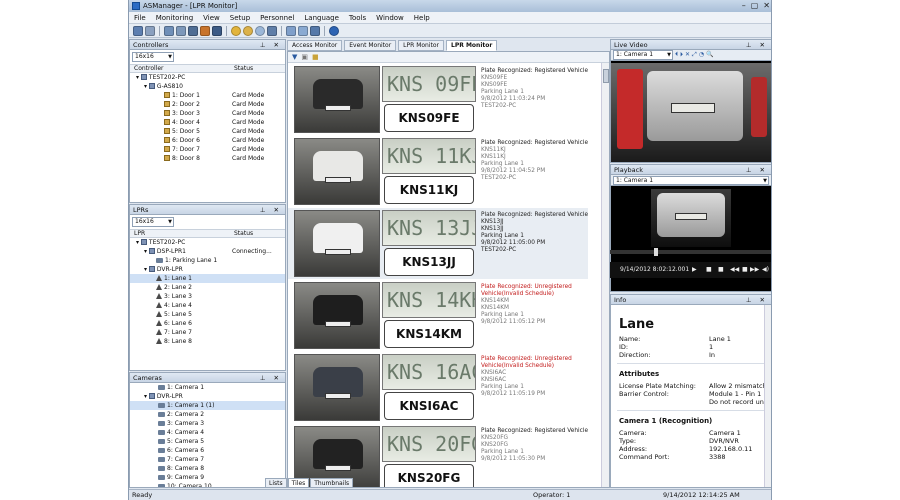  I want to click on tab-lpr-monitor: LPR Monitor, so click(421, 45).